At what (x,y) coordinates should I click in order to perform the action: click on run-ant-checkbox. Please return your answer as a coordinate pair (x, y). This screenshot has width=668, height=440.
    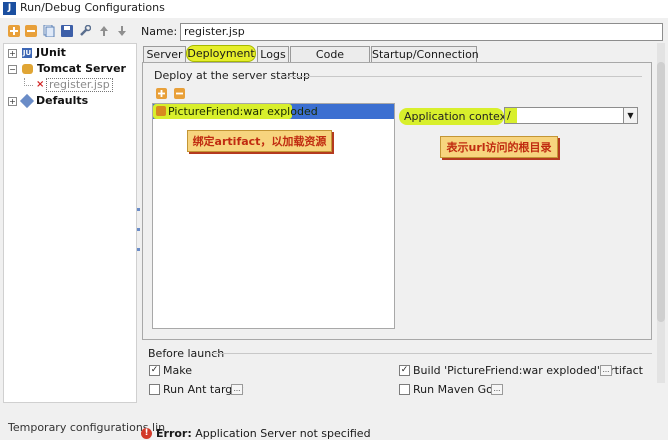
    Looking at the image, I should click on (154, 389).